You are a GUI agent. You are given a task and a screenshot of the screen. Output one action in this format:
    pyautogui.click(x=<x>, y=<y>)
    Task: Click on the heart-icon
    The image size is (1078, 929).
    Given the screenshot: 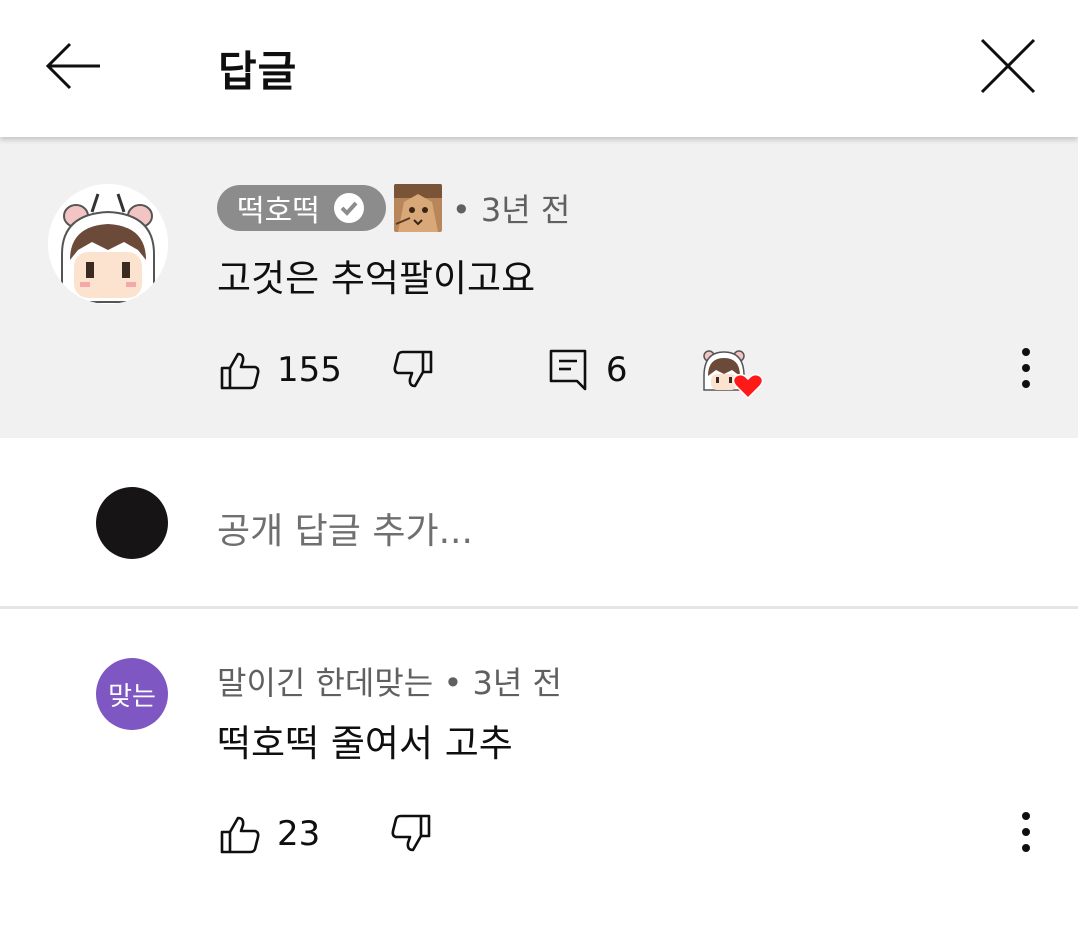 What is the action you would take?
    pyautogui.click(x=748, y=386)
    